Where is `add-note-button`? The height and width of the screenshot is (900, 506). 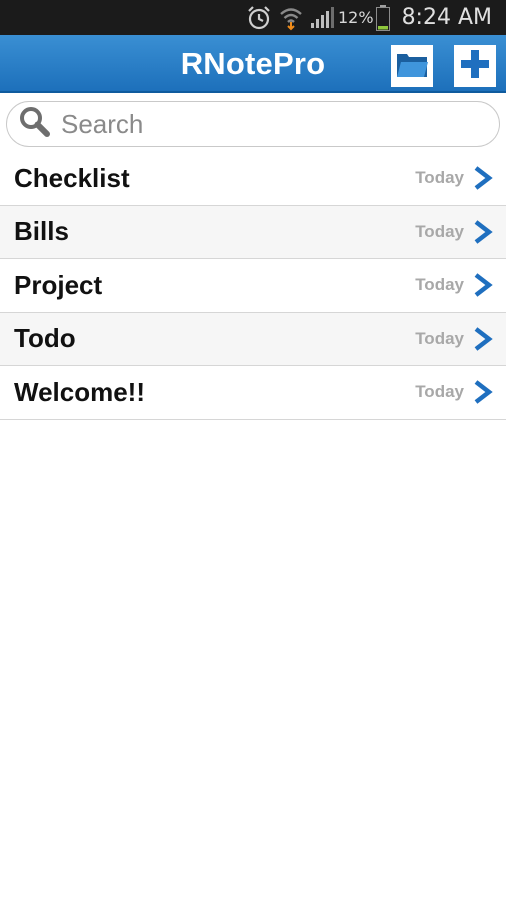
add-note-button is located at coordinates (475, 66).